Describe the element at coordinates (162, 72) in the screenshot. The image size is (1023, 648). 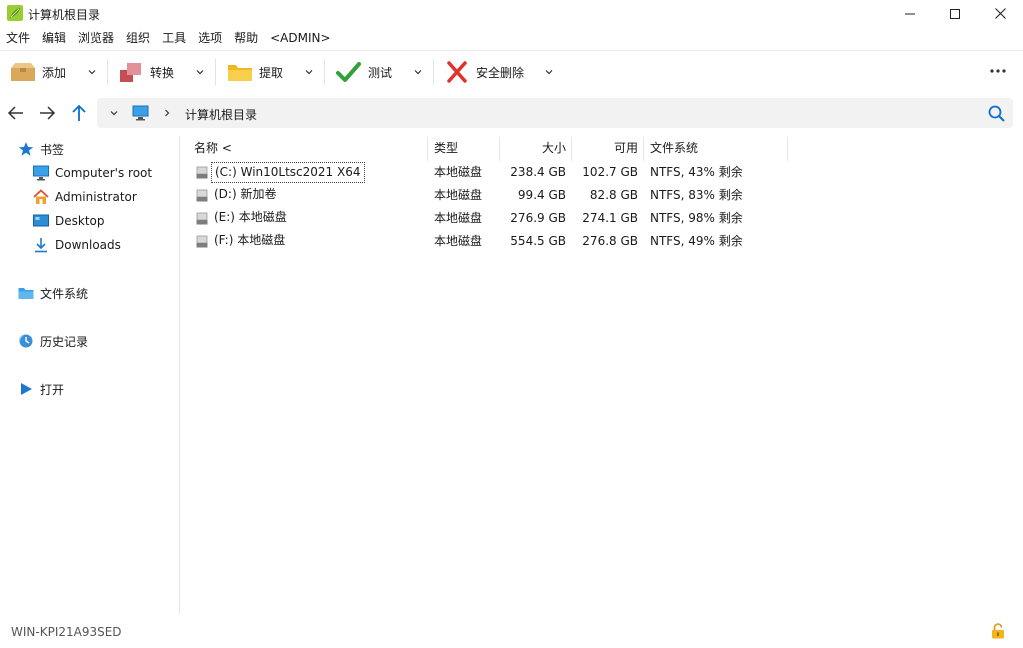
I see `convert-label: 转换` at that location.